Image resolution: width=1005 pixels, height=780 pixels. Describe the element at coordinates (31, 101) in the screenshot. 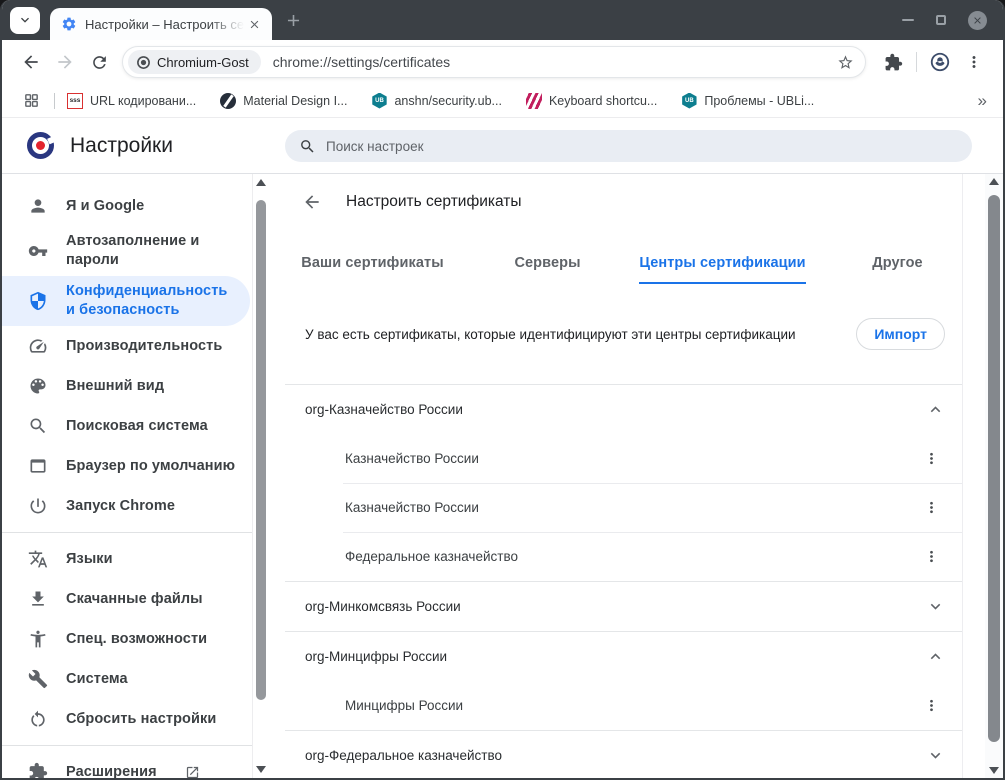

I see `apps-grid-button` at that location.